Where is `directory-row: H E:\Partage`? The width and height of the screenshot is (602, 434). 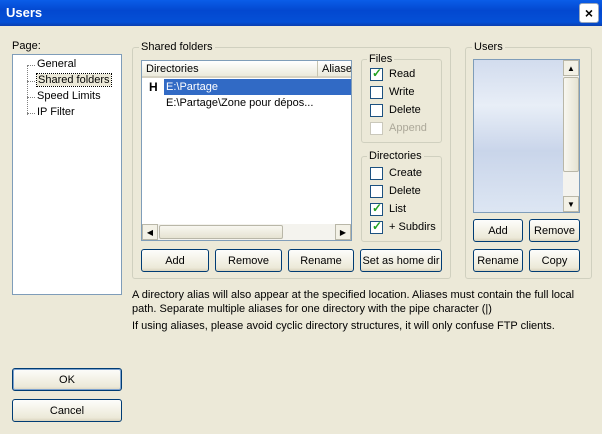
directory-row: H E:\Partage is located at coordinates (246, 87).